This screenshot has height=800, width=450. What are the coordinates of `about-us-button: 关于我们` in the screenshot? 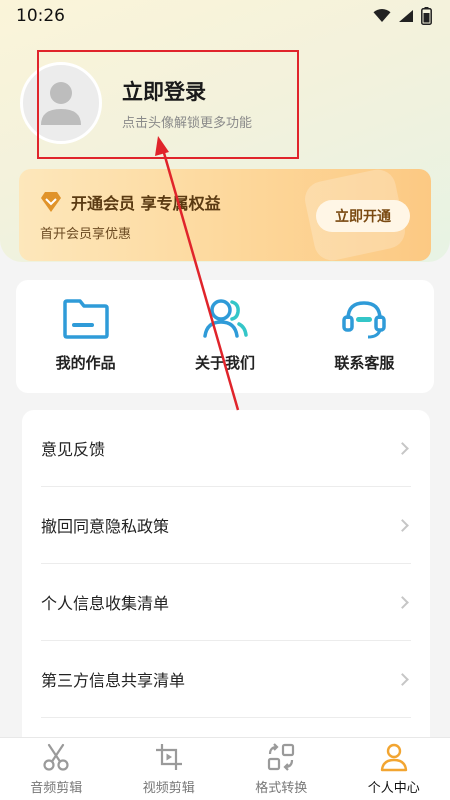 It's located at (224, 336).